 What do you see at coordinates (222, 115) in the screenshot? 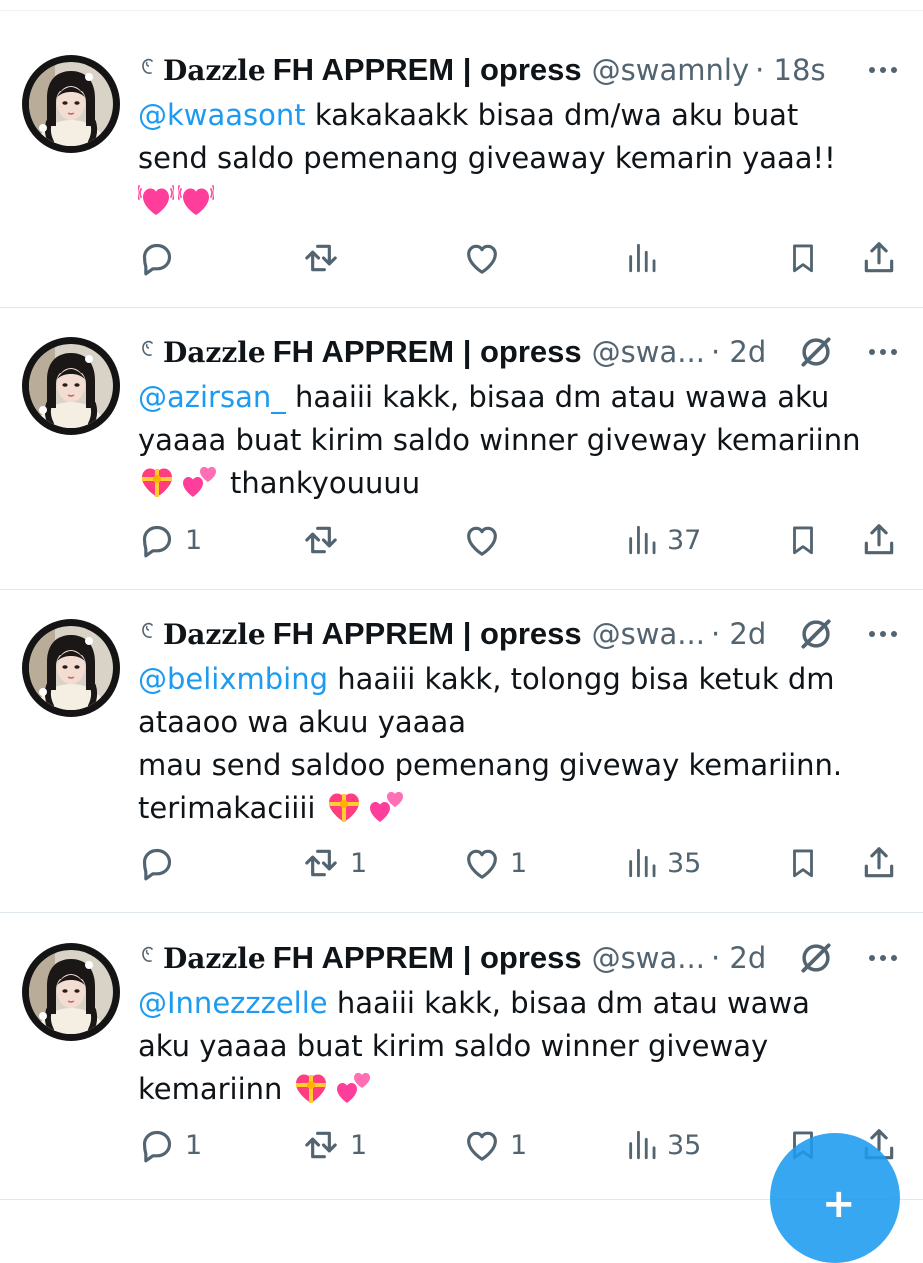
I see `mention-link: @kwaasont` at bounding box center [222, 115].